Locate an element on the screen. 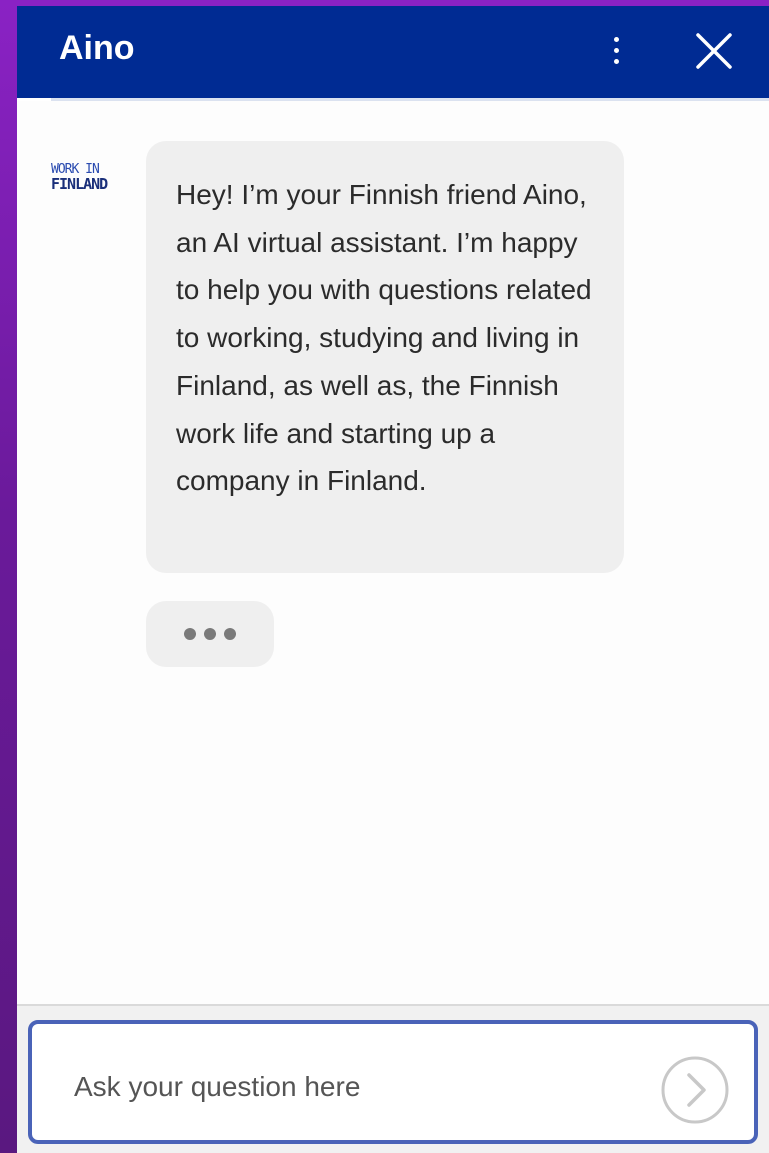  message-input-box is located at coordinates (393, 1082).